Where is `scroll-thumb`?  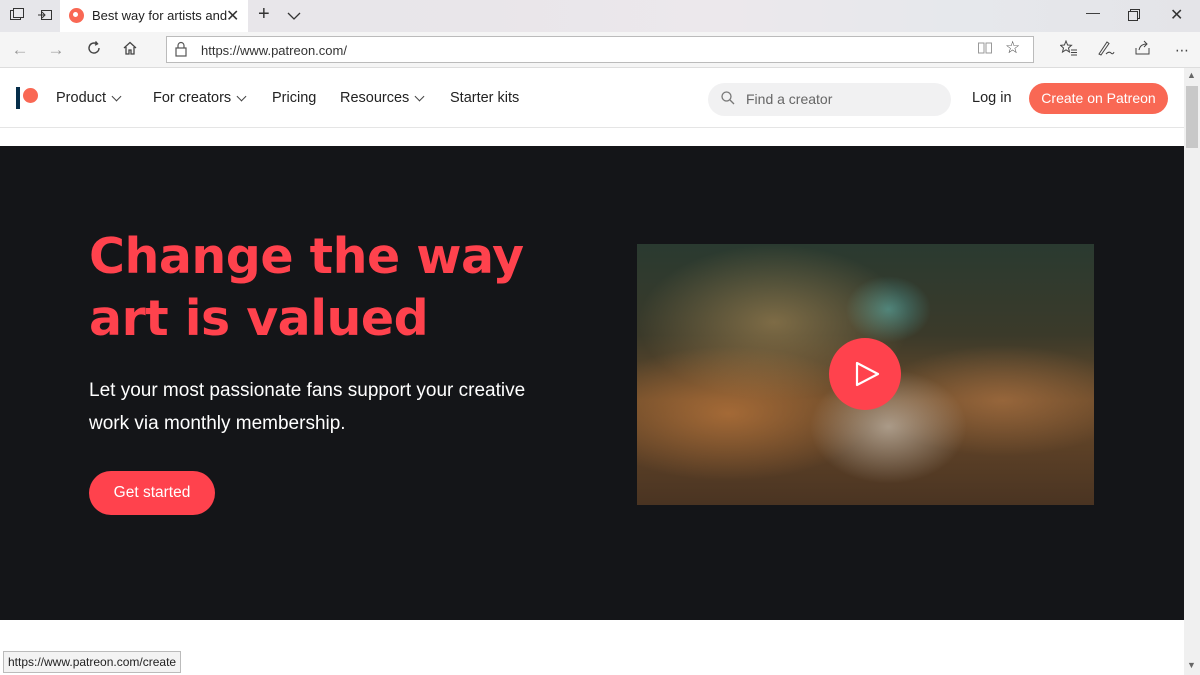
scroll-thumb is located at coordinates (1192, 117).